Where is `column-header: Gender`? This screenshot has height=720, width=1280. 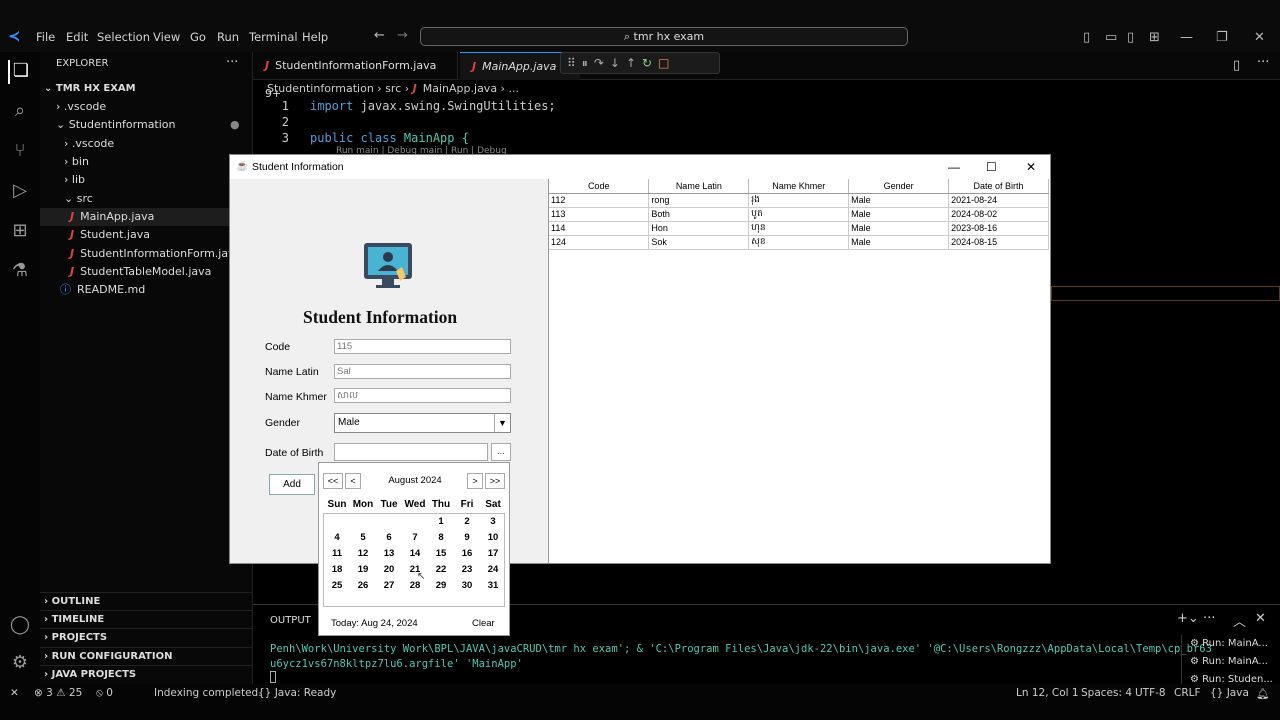 column-header: Gender is located at coordinates (899, 186).